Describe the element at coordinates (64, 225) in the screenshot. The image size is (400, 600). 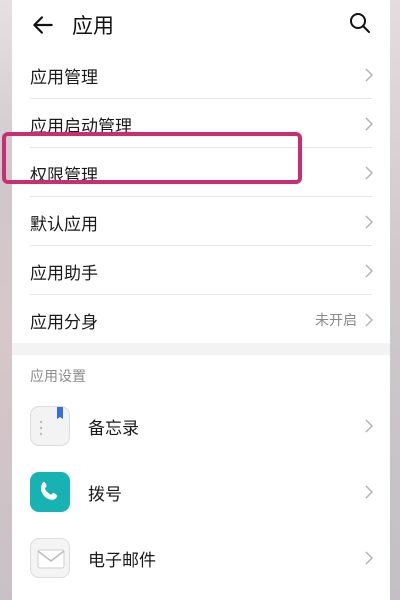
I see `menu-item-label: 默认应用` at that location.